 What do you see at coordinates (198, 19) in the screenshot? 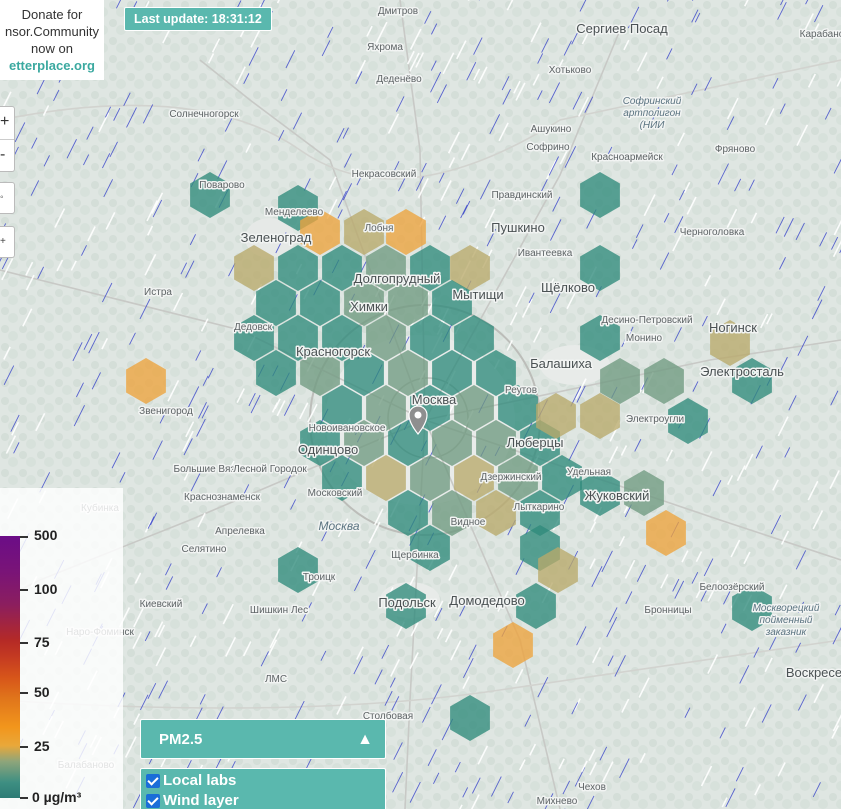
I see `last-update-badge: Last update: 18:31:12` at bounding box center [198, 19].